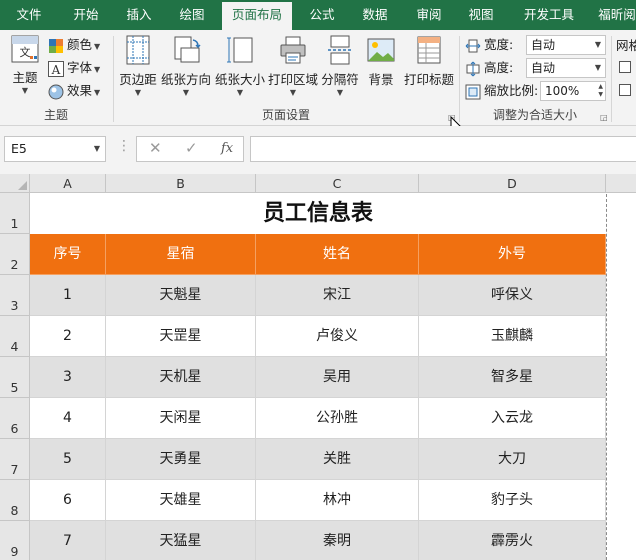  What do you see at coordinates (181, 540) in the screenshot?
I see `cell-star: 天猛星` at bounding box center [181, 540].